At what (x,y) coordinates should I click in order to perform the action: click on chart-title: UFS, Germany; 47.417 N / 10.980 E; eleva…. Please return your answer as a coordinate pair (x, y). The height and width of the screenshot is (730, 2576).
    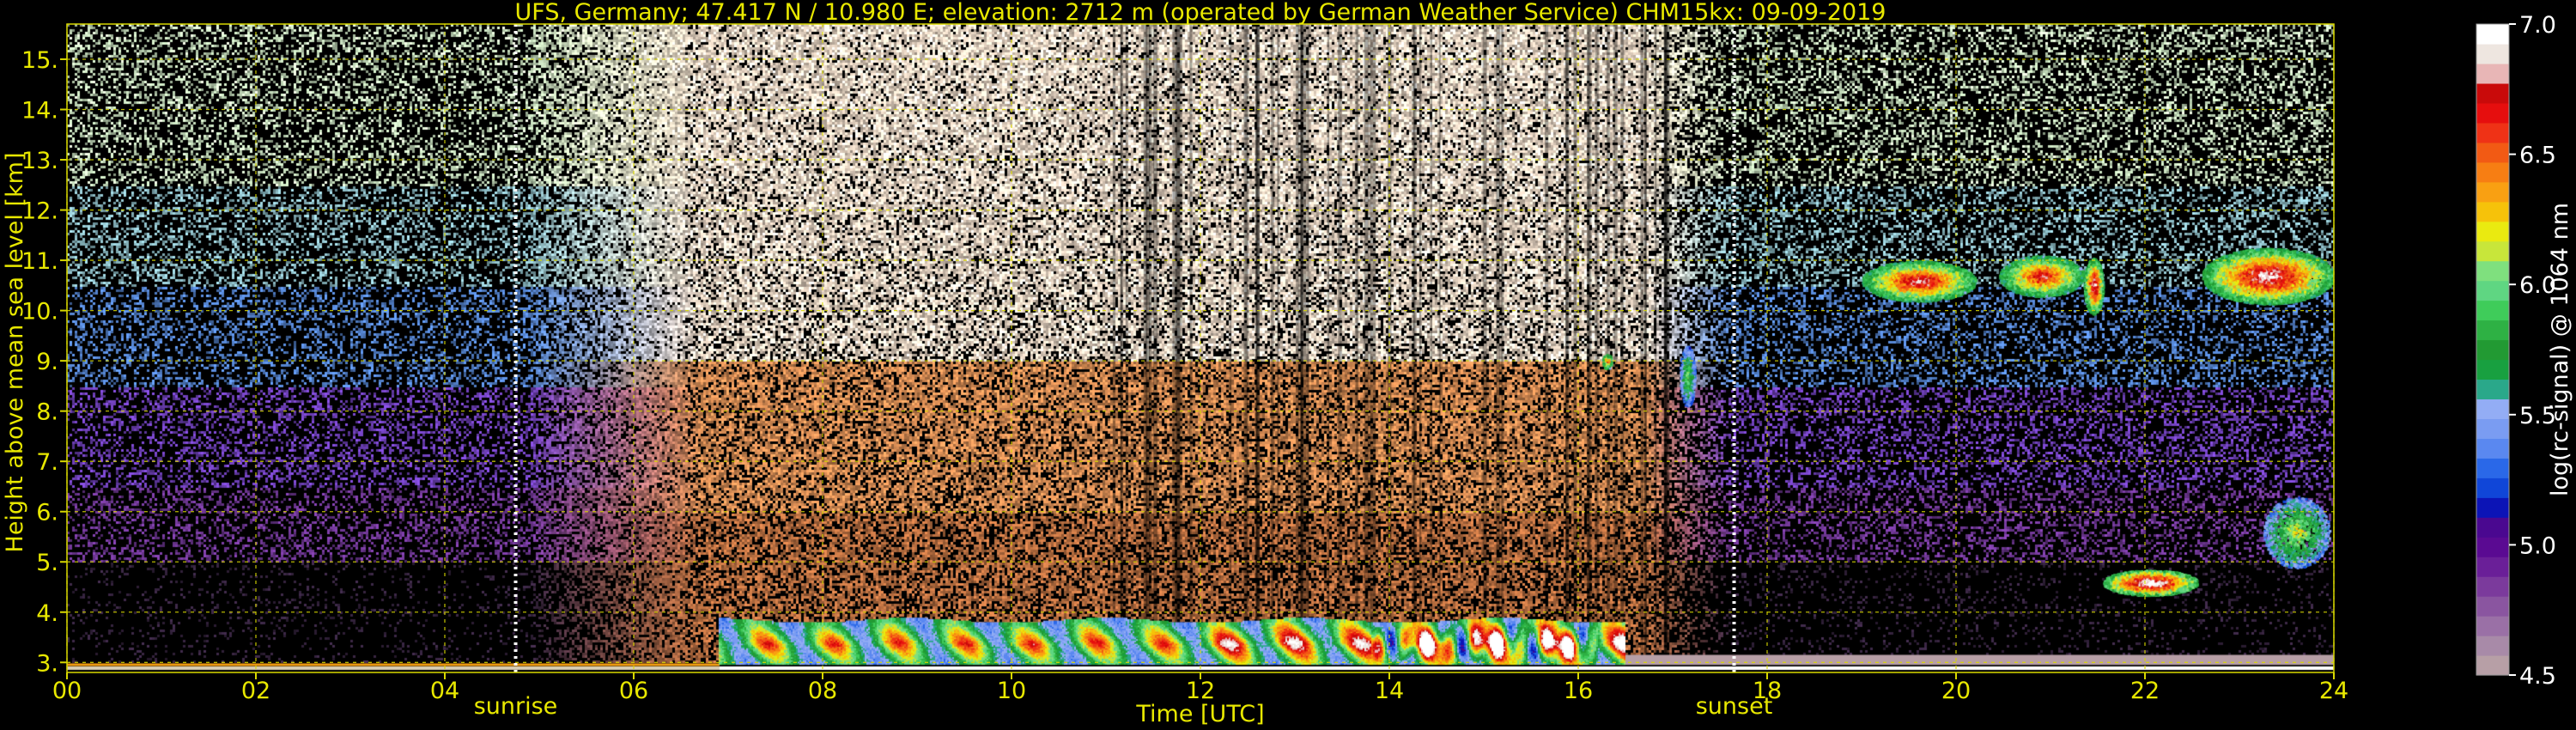
    Looking at the image, I should click on (1200, 13).